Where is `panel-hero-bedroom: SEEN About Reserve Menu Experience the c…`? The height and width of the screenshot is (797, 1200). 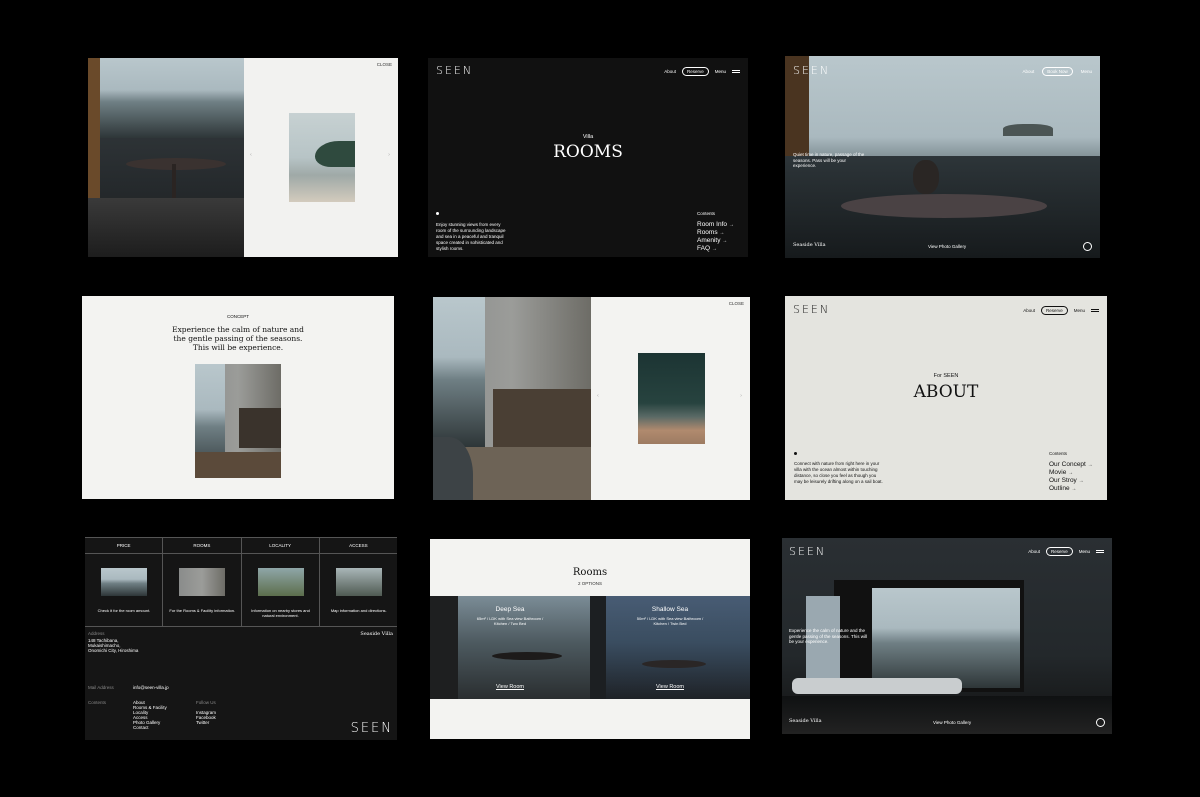 panel-hero-bedroom: SEEN About Reserve Menu Experience the c… is located at coordinates (947, 636).